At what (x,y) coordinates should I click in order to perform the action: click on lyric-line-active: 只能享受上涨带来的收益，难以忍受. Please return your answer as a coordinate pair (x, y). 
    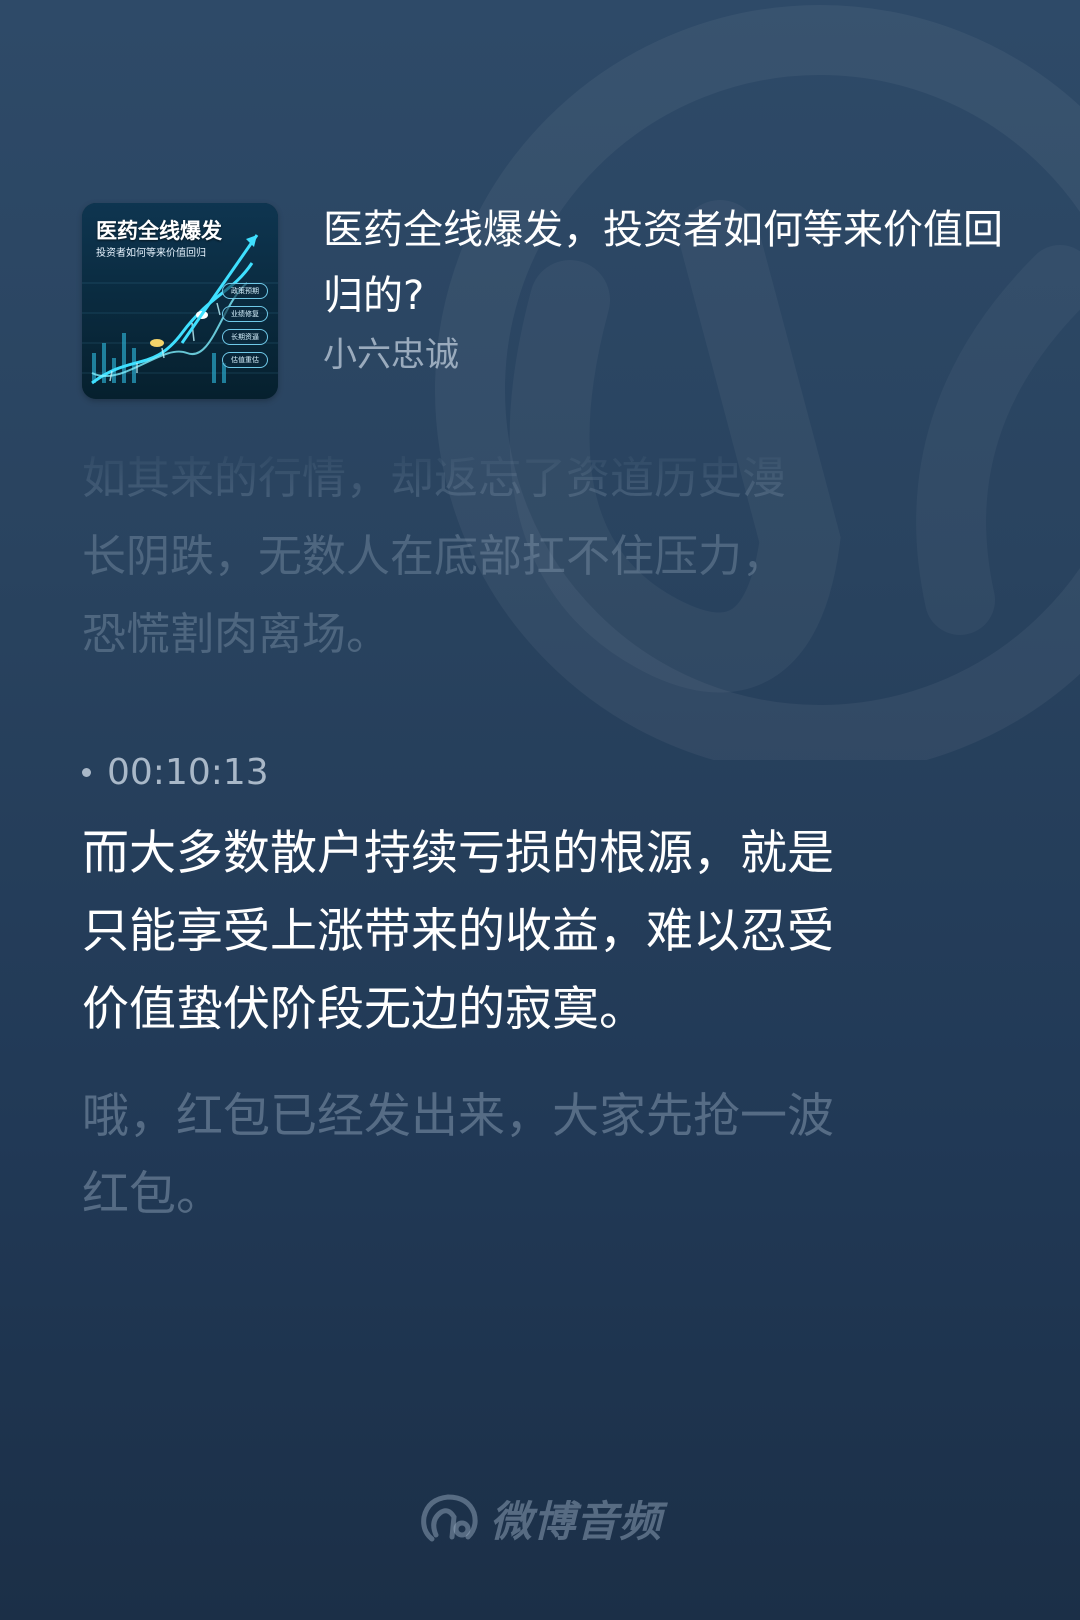
    Looking at the image, I should click on (458, 931).